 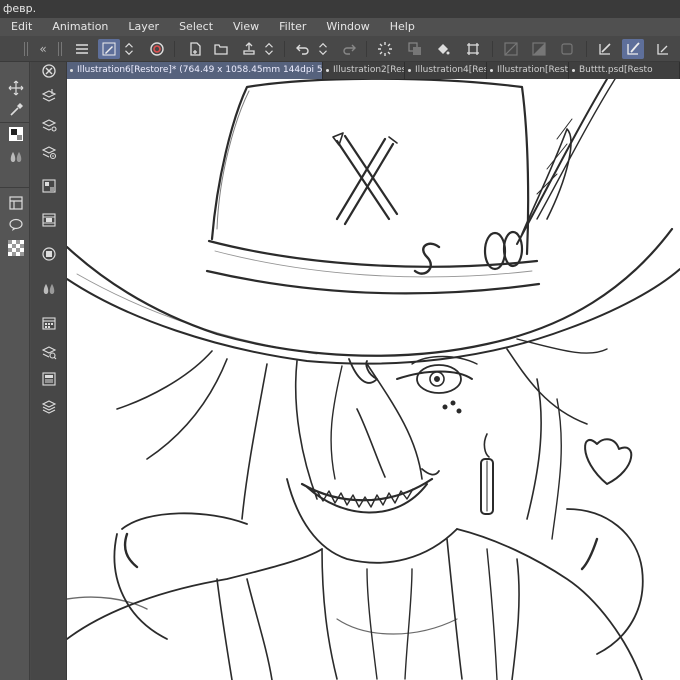 What do you see at coordinates (49, 323) in the screenshot?
I see `calendar-grid-icon` at bounding box center [49, 323].